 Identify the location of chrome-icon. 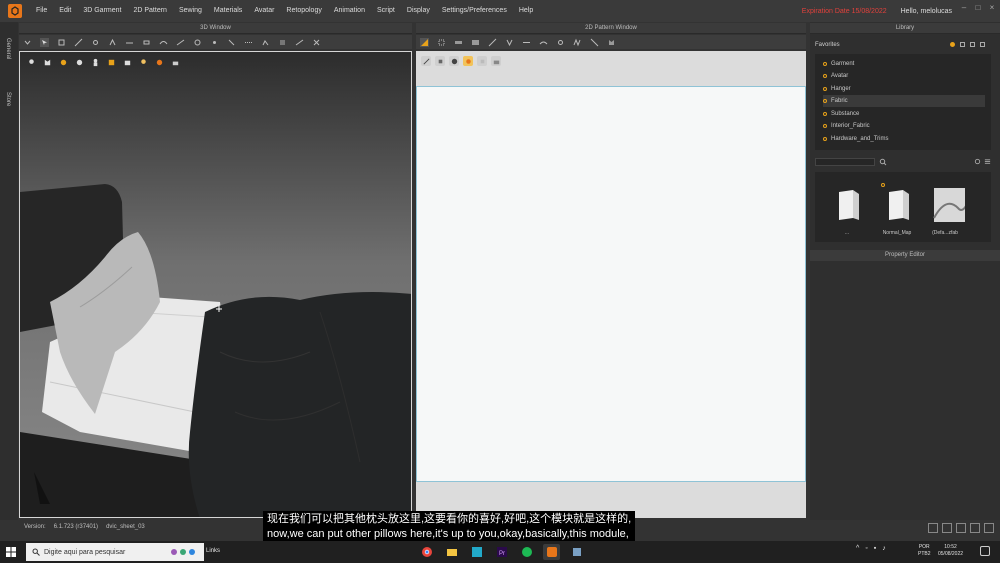
(426, 552).